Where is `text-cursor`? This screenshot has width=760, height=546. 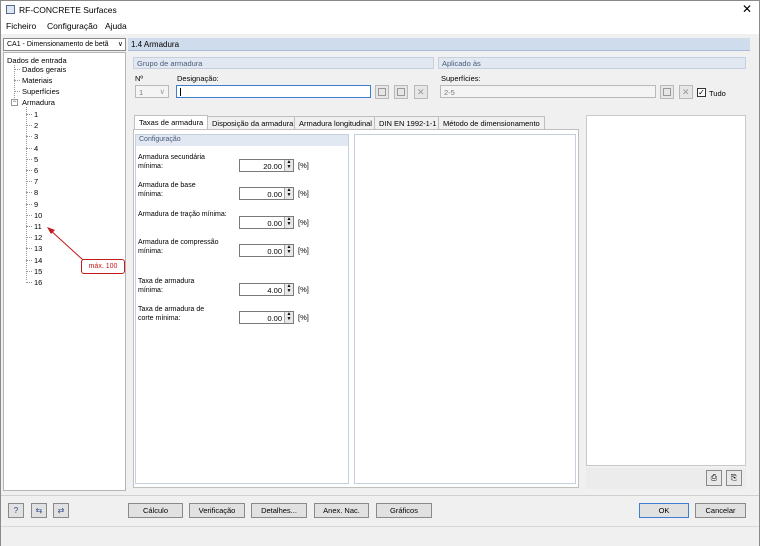
text-cursor is located at coordinates (180, 92).